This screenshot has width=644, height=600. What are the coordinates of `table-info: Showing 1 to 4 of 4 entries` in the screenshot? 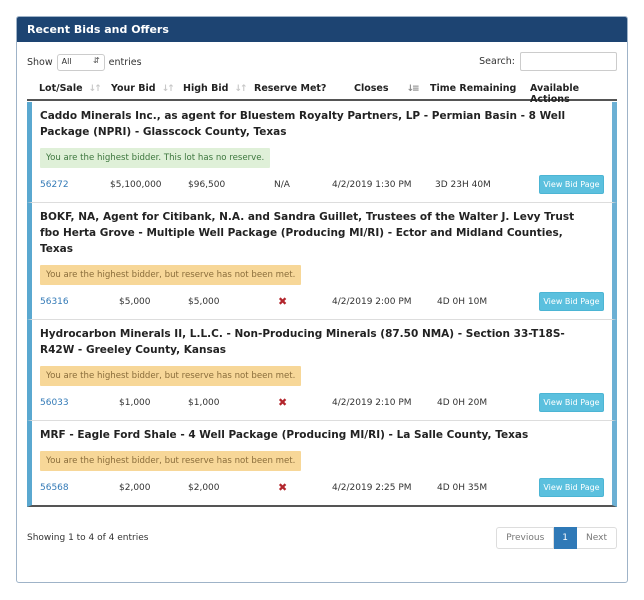 It's located at (88, 538).